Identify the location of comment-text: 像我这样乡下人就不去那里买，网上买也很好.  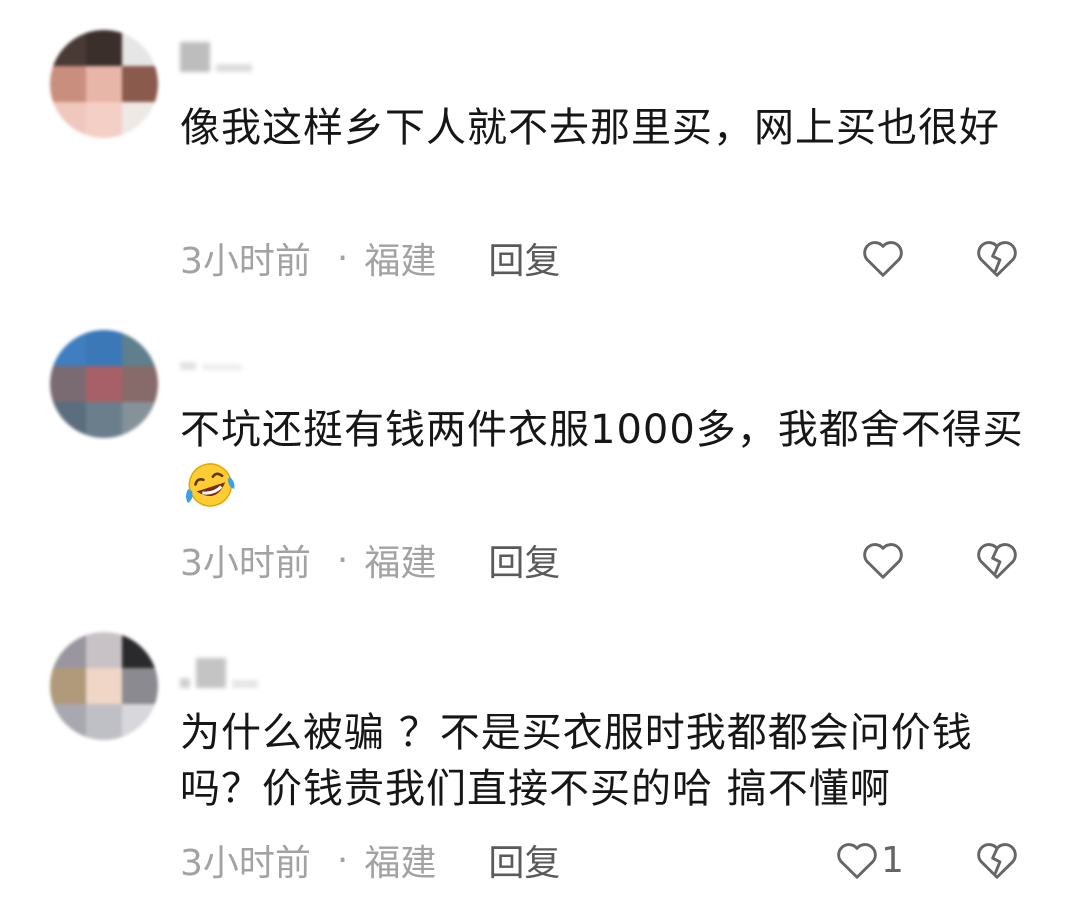
(605, 128).